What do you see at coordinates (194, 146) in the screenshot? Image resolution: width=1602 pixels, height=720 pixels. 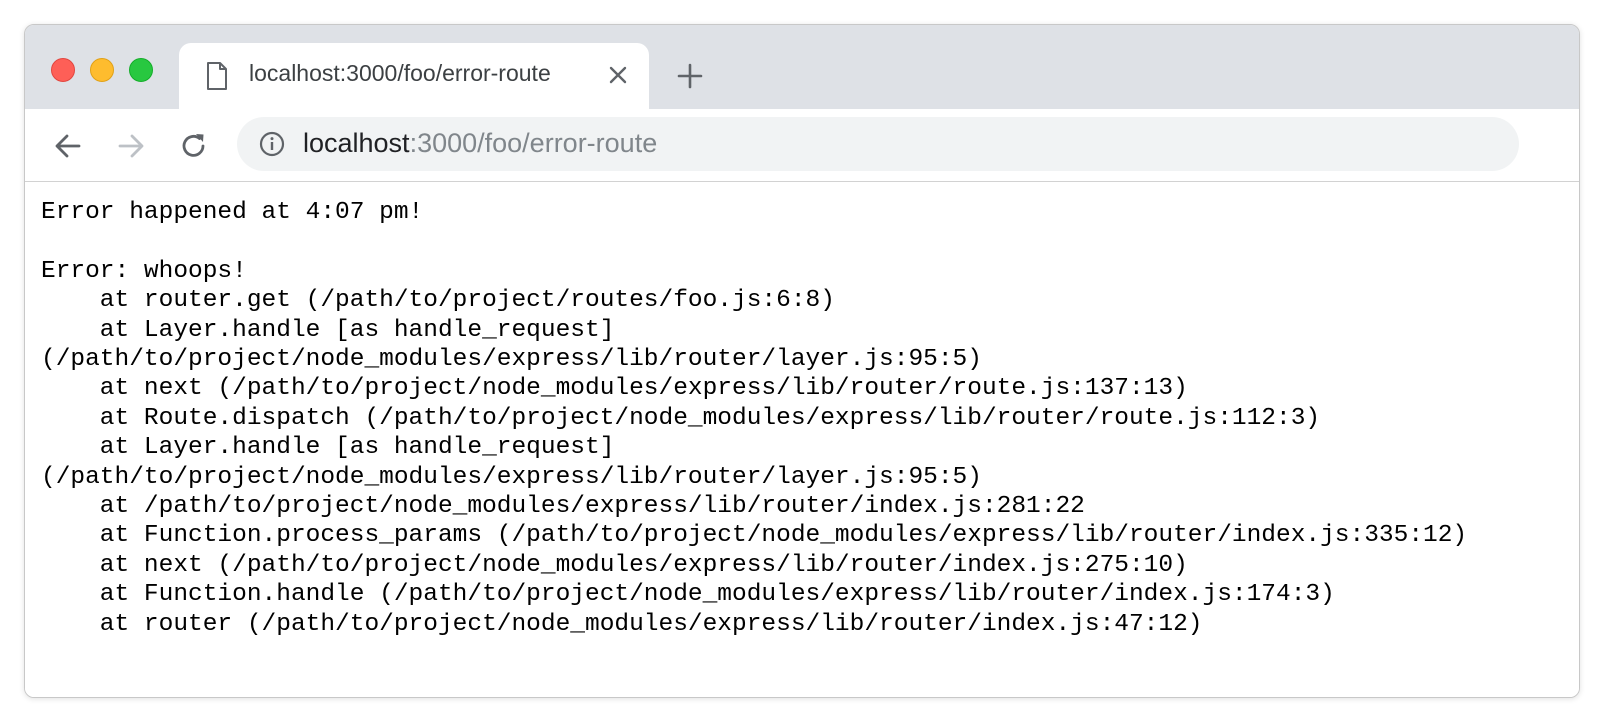 I see `reload-icon` at bounding box center [194, 146].